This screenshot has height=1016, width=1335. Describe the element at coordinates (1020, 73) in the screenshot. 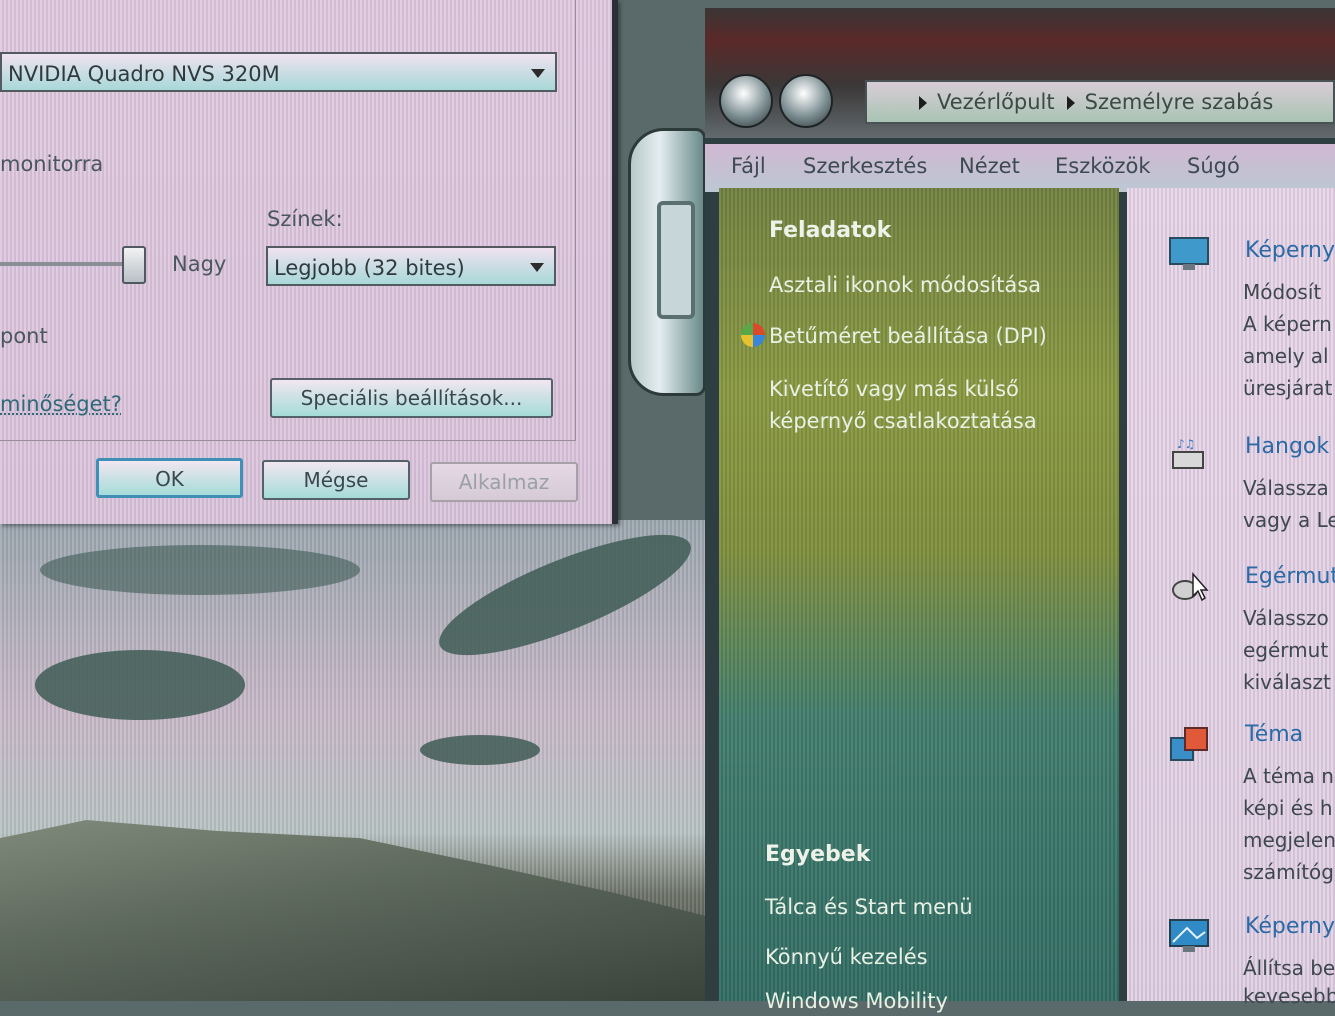

I see `window-title-bar: Vezérlőpult Személyre szabás` at that location.